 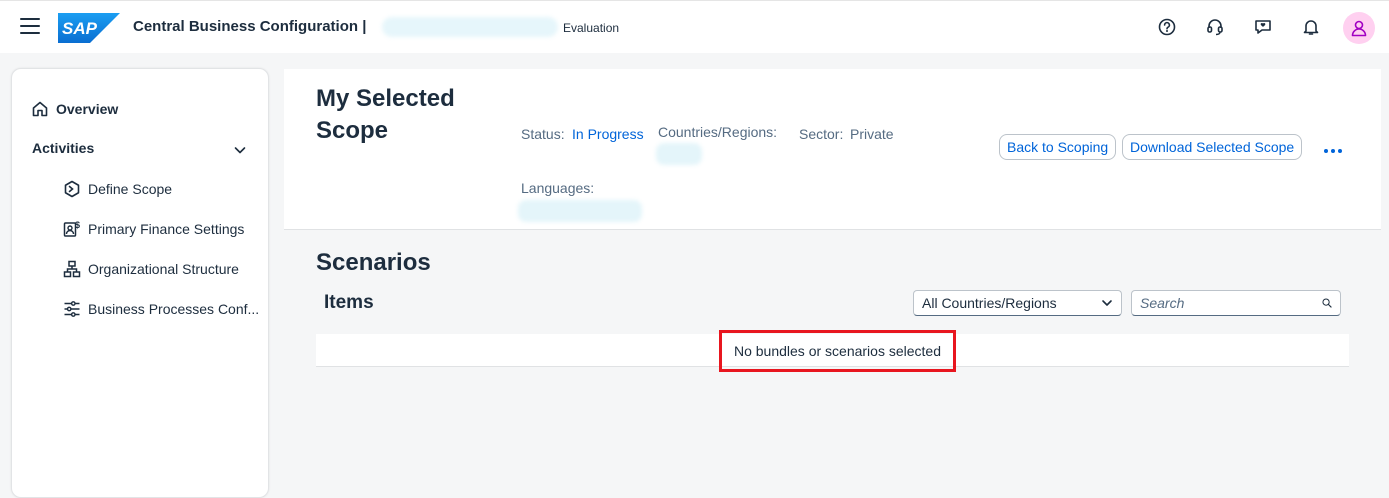 What do you see at coordinates (872, 134) in the screenshot?
I see `sector-value: Private` at bounding box center [872, 134].